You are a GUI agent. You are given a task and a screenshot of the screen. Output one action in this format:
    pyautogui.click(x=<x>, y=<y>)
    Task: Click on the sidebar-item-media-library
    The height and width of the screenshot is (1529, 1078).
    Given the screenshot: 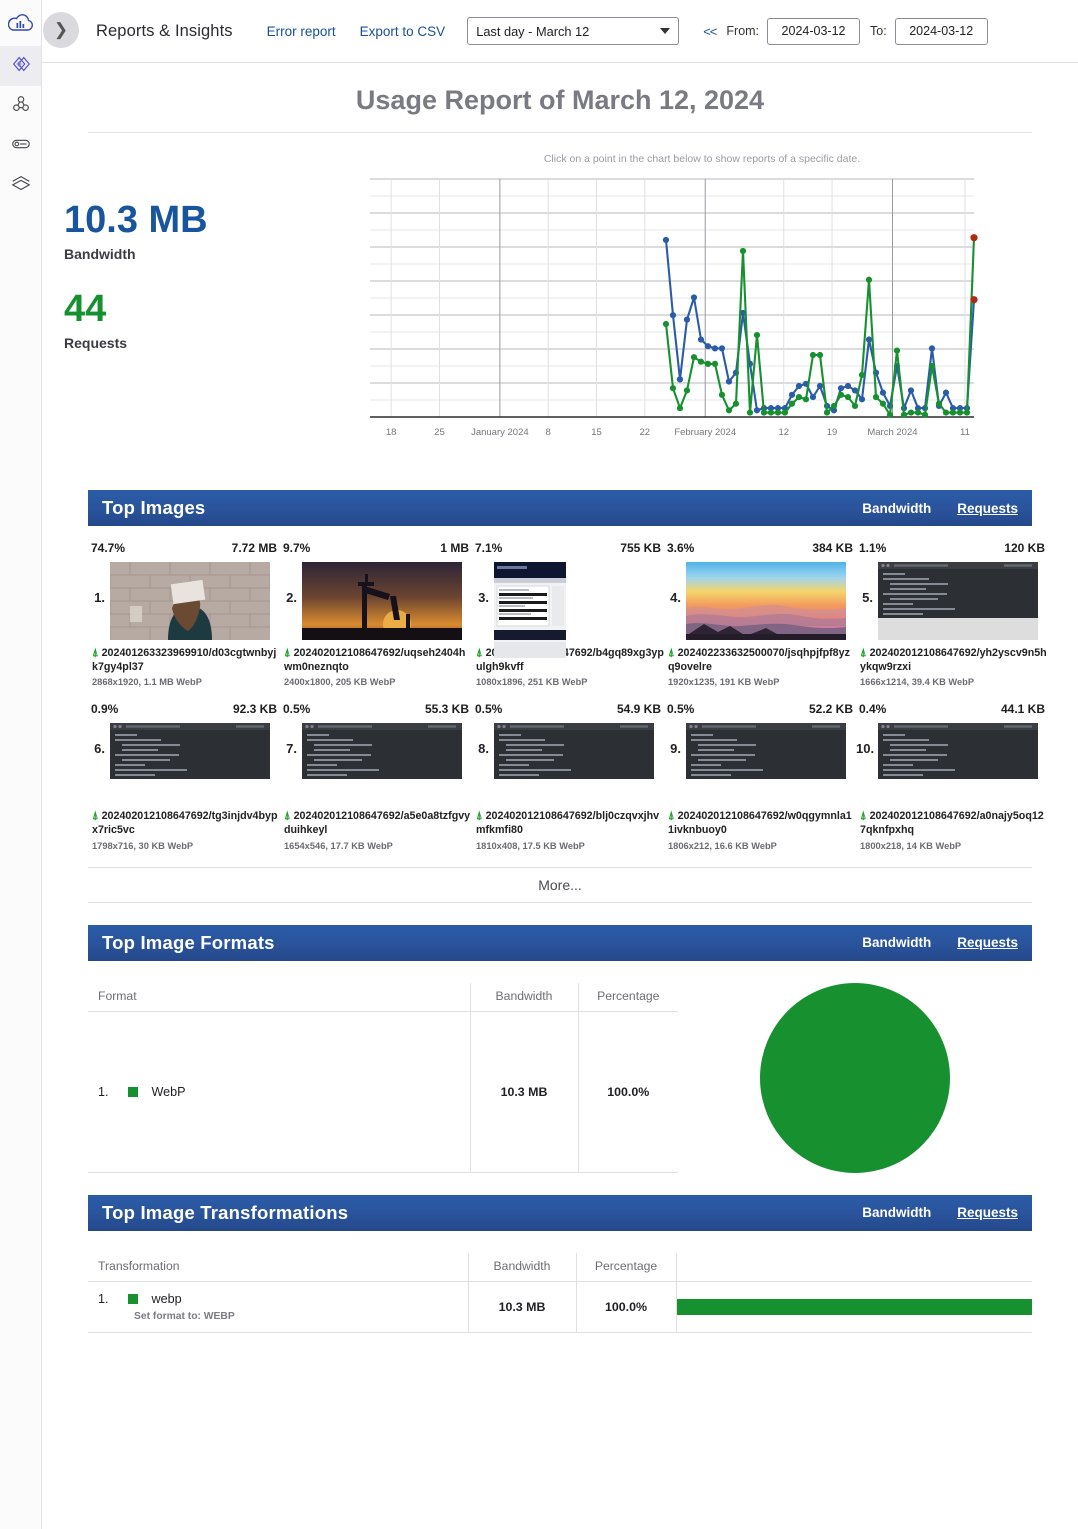 What is the action you would take?
    pyautogui.click(x=20, y=66)
    